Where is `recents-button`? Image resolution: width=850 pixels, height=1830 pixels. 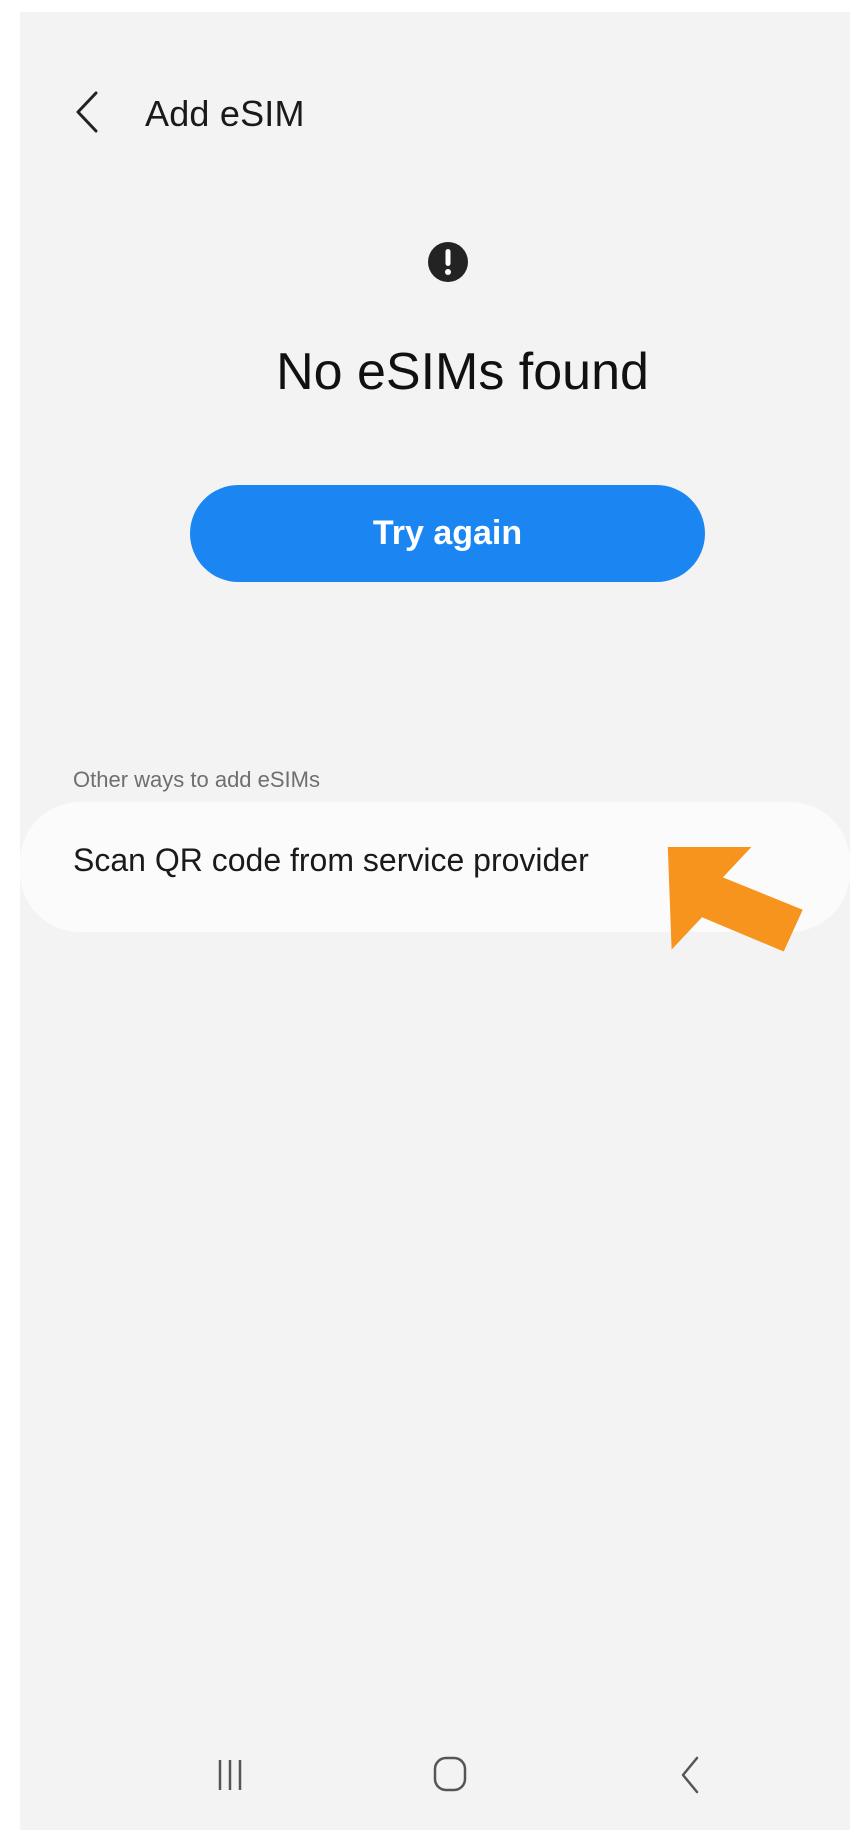
recents-button is located at coordinates (230, 1775).